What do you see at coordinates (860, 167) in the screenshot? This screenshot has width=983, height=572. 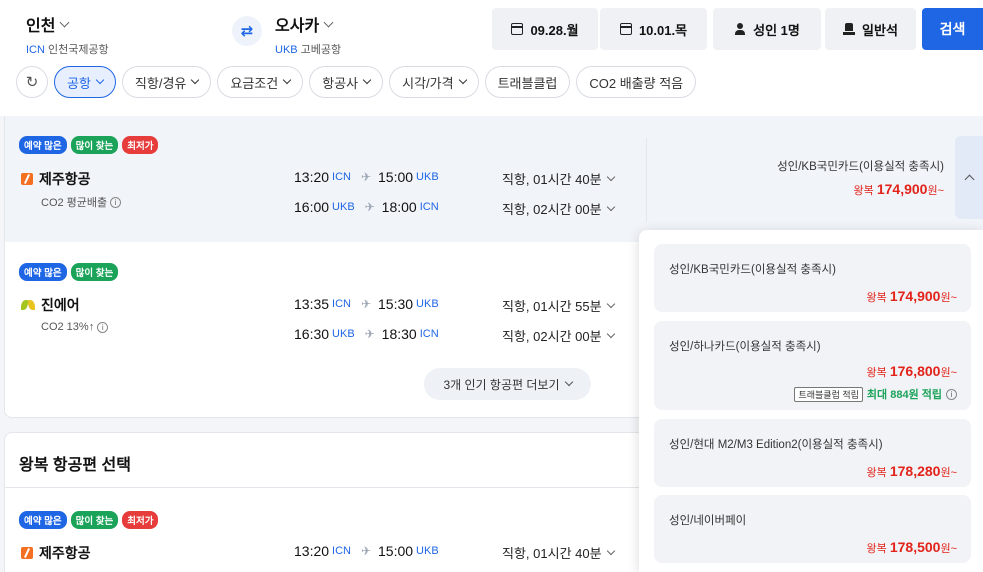 I see `price-label: 성인/KB국민카드(이용실적 충족시)` at bounding box center [860, 167].